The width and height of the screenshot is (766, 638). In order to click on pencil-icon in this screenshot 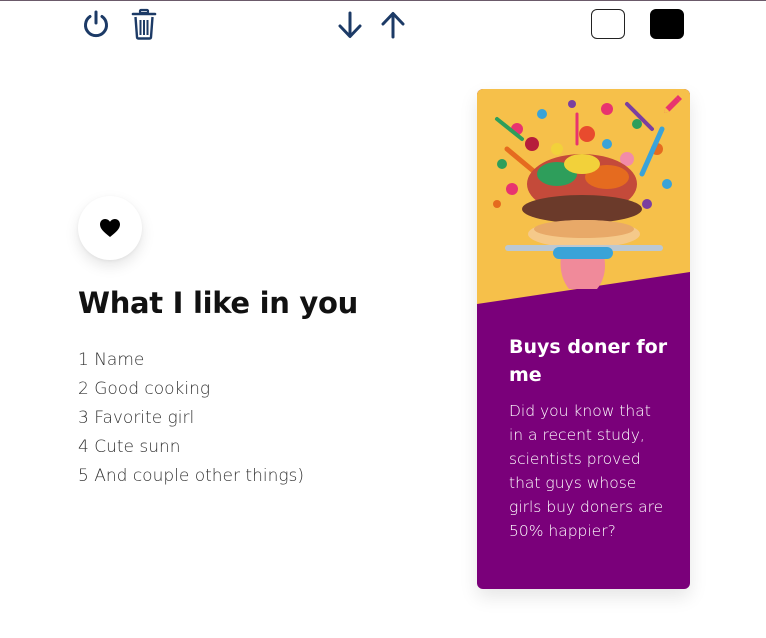, I will do `click(673, 104)`.